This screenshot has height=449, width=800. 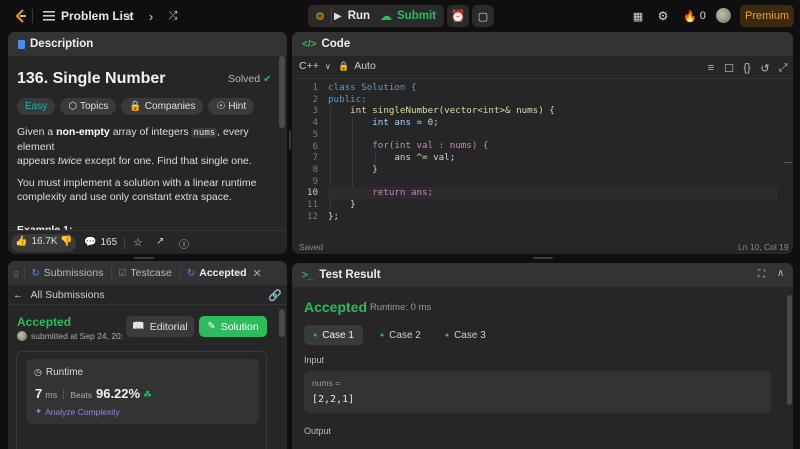 What do you see at coordinates (290, 140) in the screenshot?
I see `vertical-splitter` at bounding box center [290, 140].